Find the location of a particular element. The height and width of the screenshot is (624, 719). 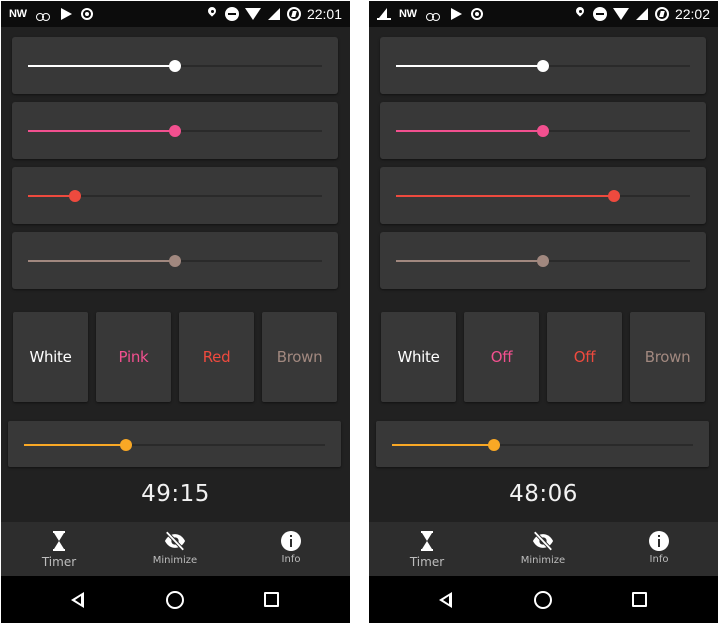

do-not-disturb-icon is located at coordinates (231, 14).